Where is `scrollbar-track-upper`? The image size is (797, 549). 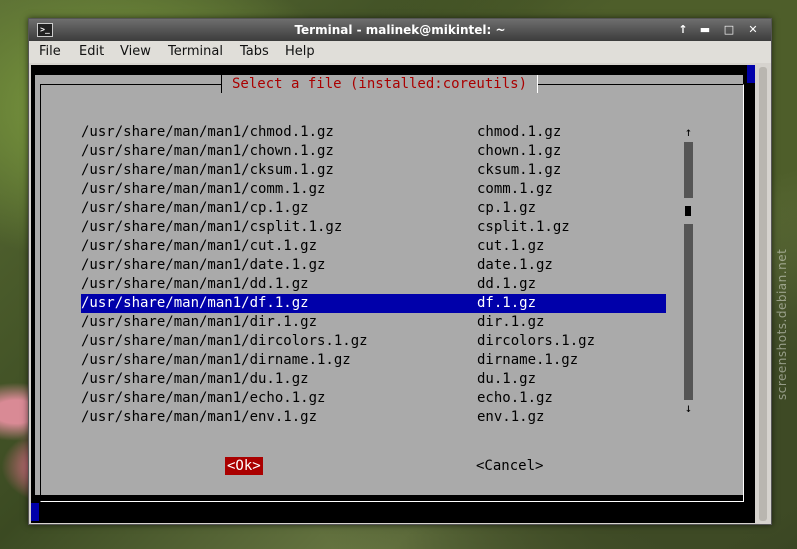 scrollbar-track-upper is located at coordinates (688, 170).